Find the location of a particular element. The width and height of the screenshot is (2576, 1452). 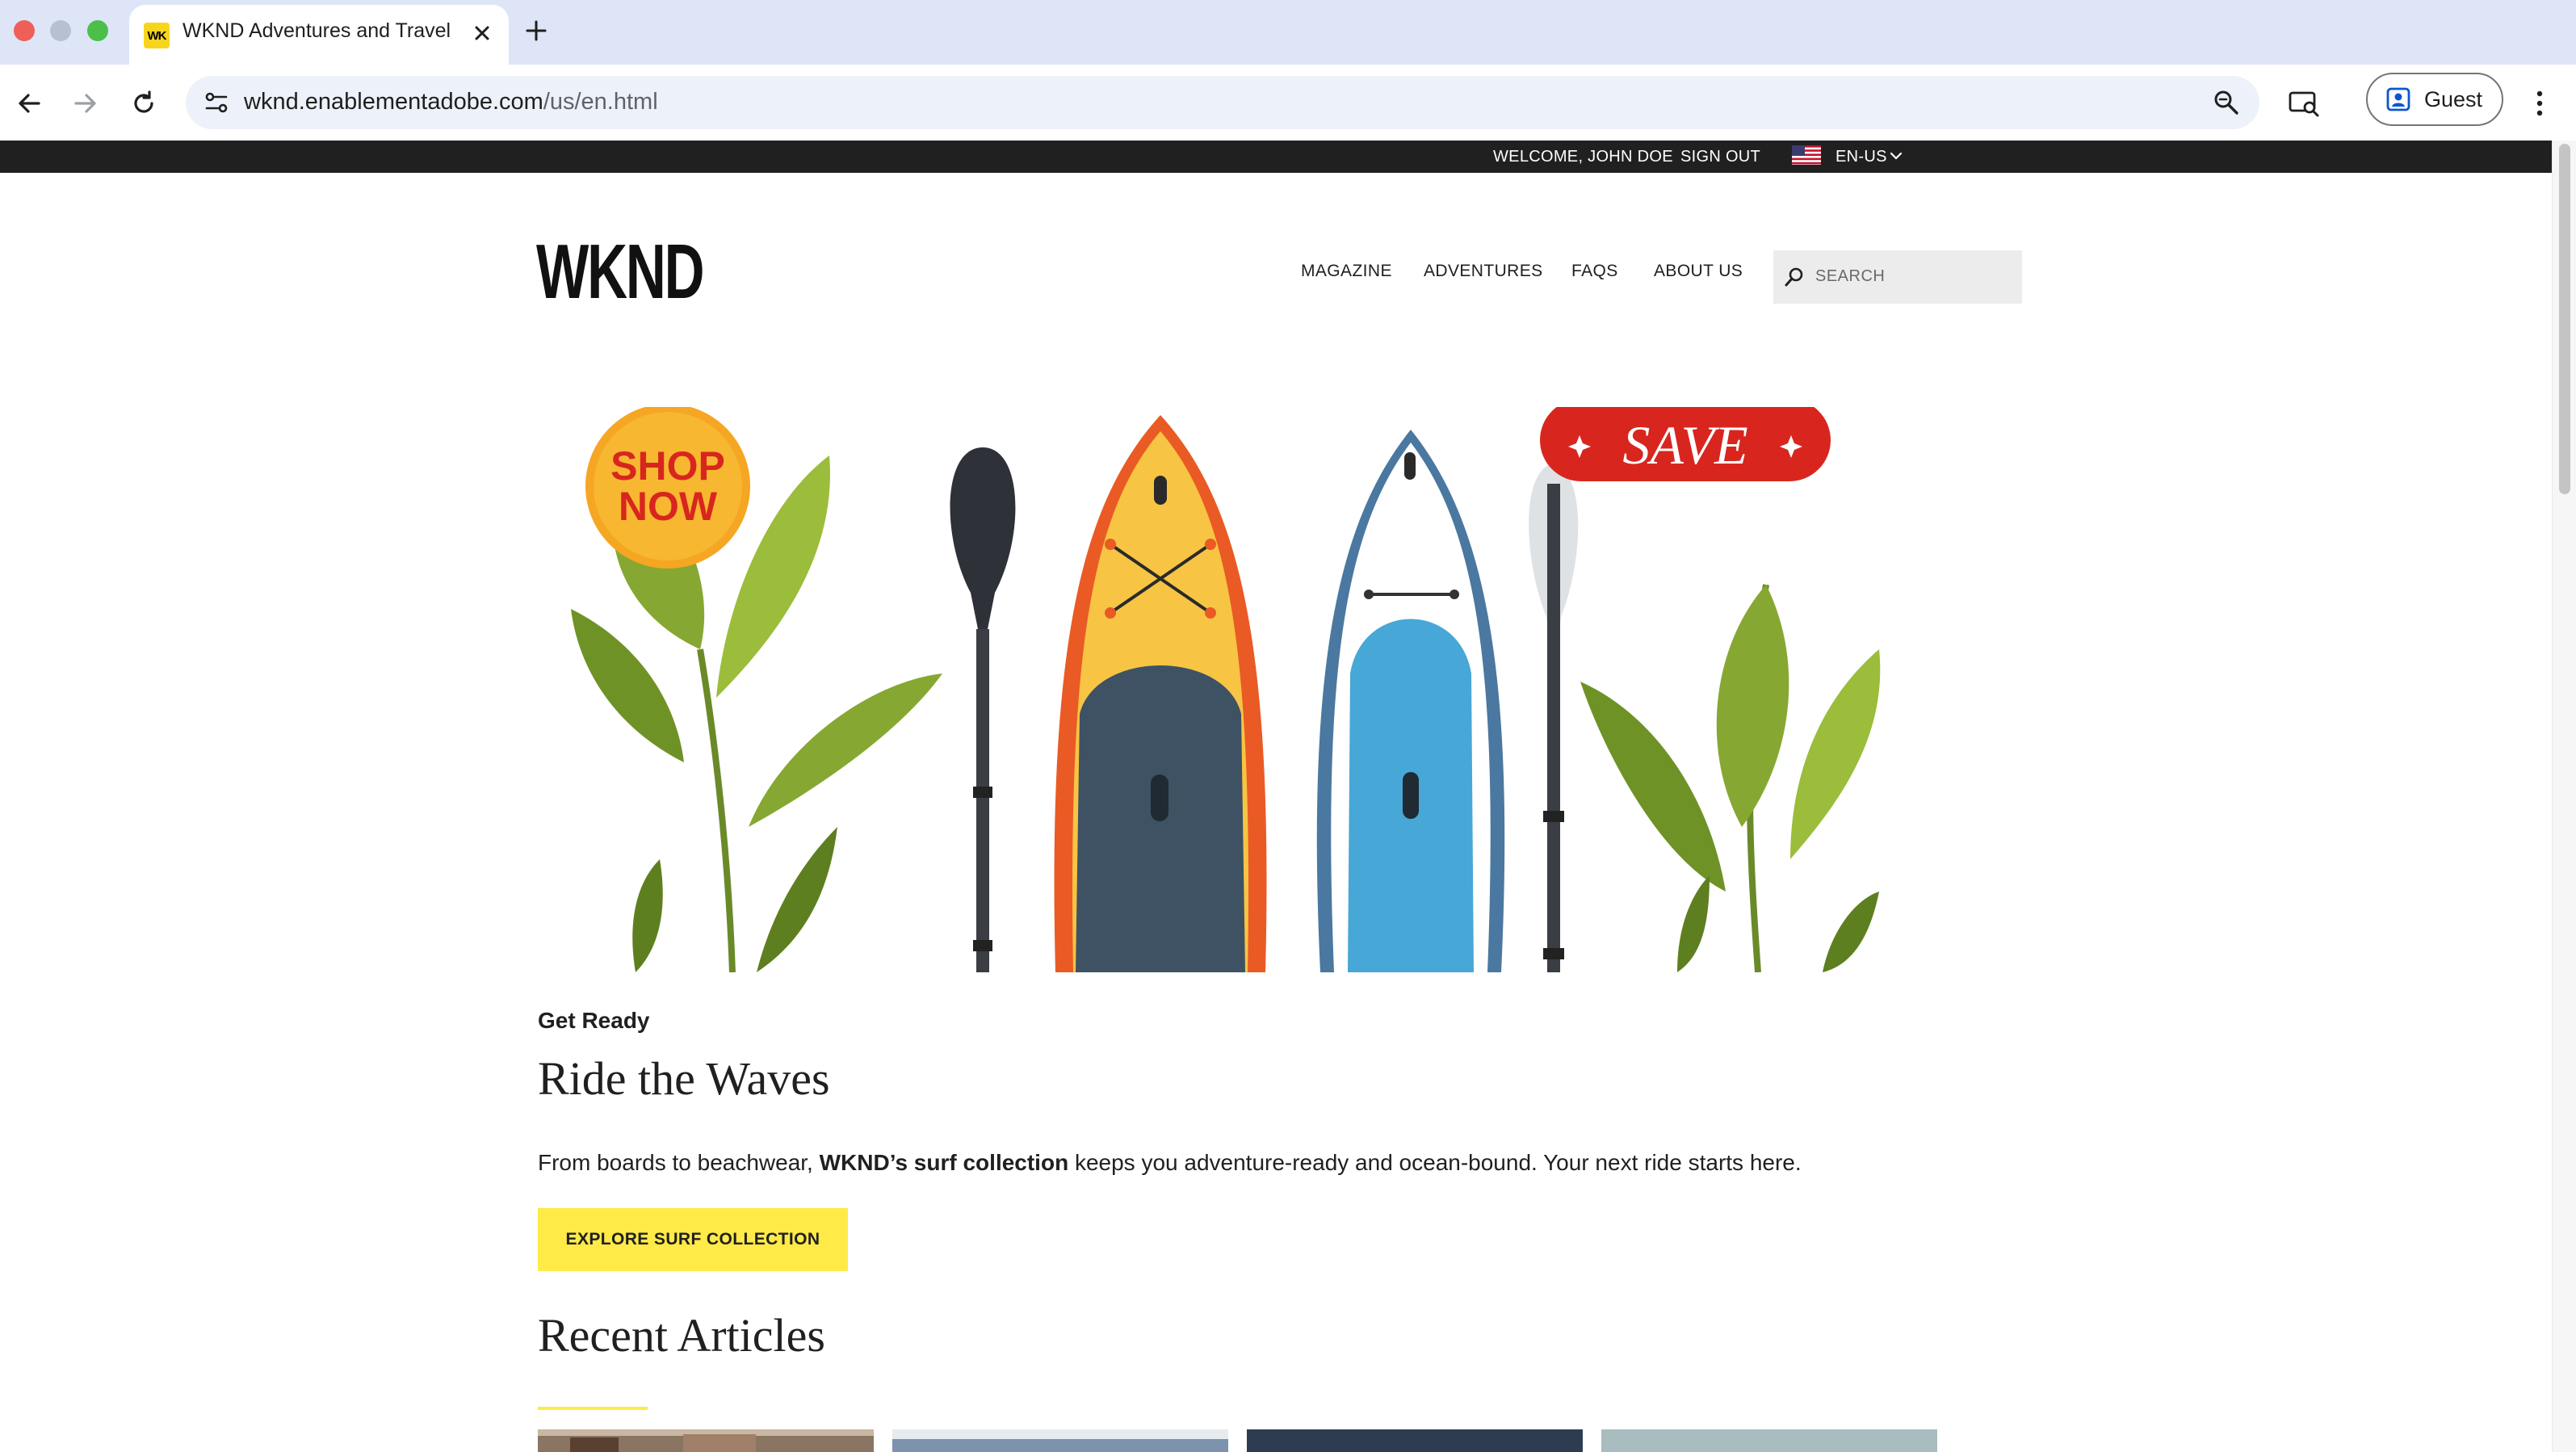

us-flag-icon is located at coordinates (1806, 155).